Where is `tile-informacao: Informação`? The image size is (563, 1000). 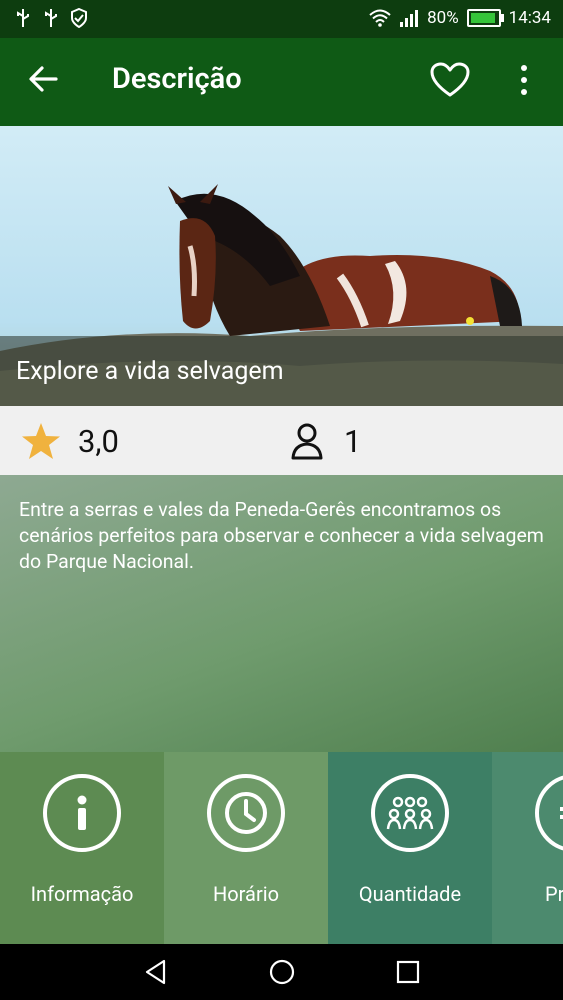
tile-informacao: Informação is located at coordinates (82, 848).